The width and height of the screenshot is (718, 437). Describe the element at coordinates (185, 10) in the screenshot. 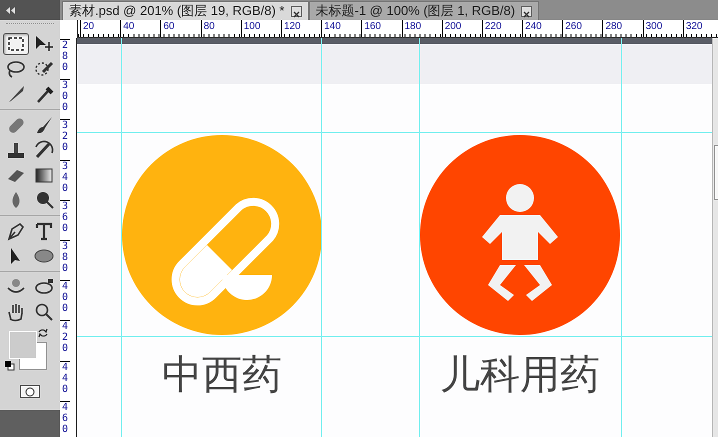

I see `document-tab: 素材.psd @ 201% (图层 19, RGB/8) *` at that location.